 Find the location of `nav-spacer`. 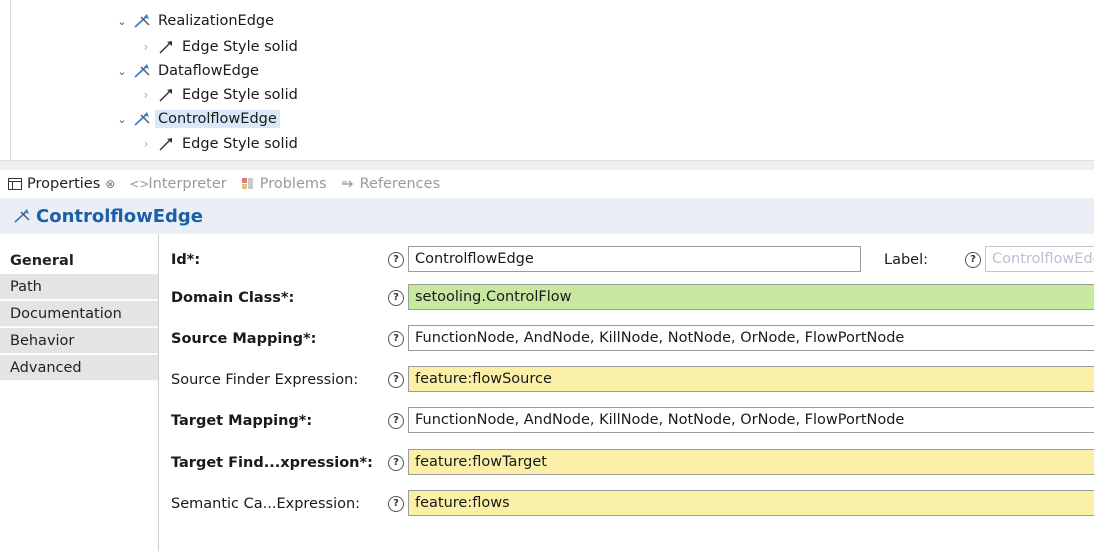

nav-spacer is located at coordinates (79, 239).